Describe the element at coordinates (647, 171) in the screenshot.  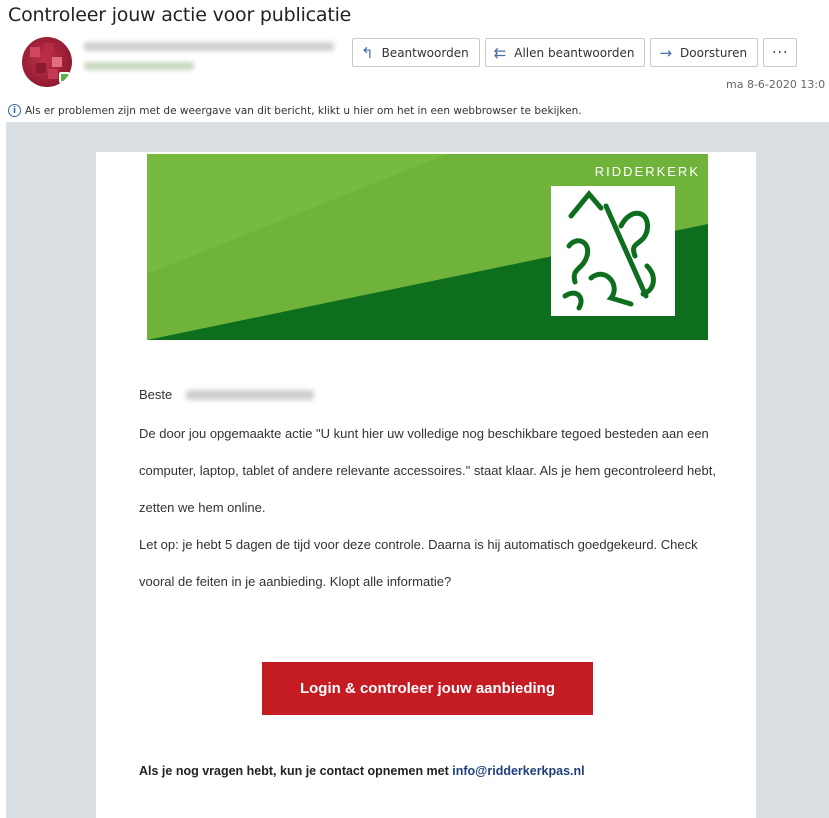
I see `brand-name: RIDDERKERK` at that location.